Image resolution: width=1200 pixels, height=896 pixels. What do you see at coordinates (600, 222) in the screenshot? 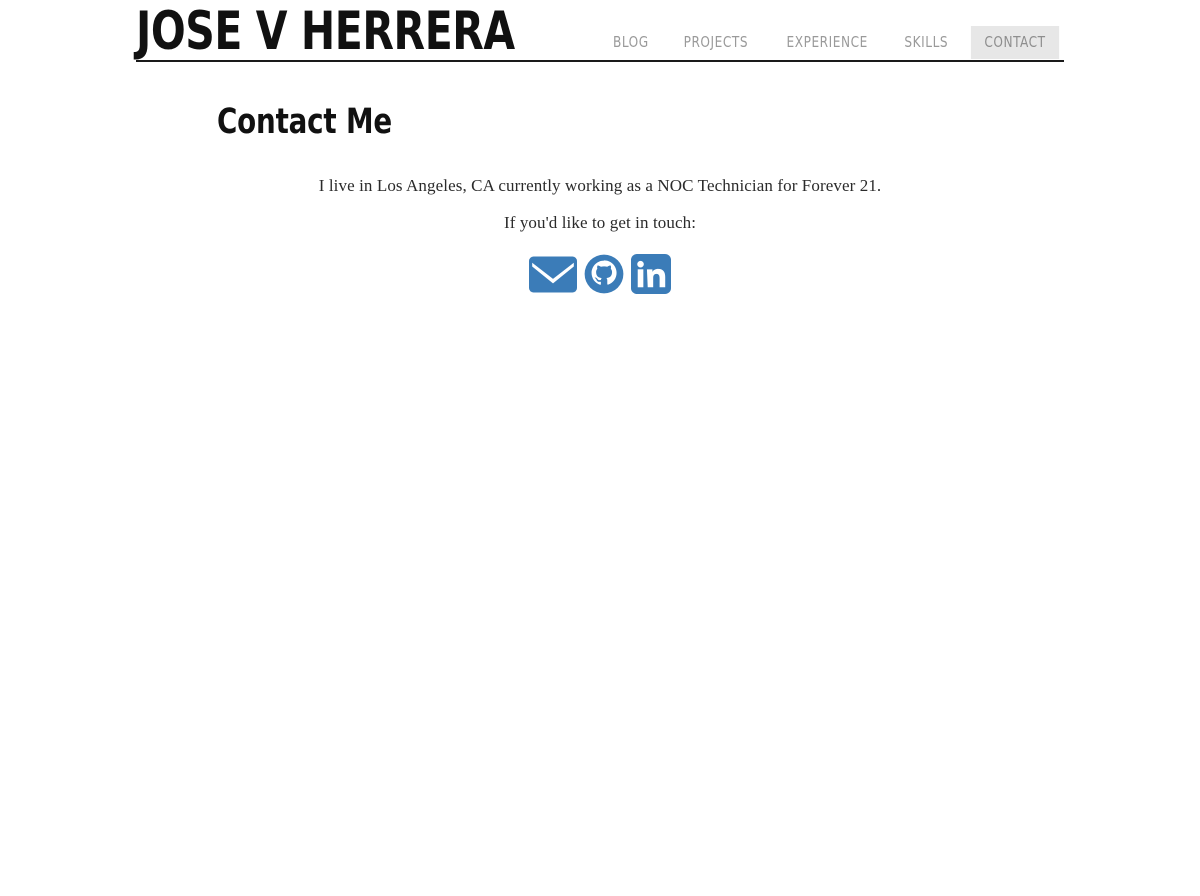
I see `intro-paragraph-cta: If you'd like to get in touch:` at bounding box center [600, 222].